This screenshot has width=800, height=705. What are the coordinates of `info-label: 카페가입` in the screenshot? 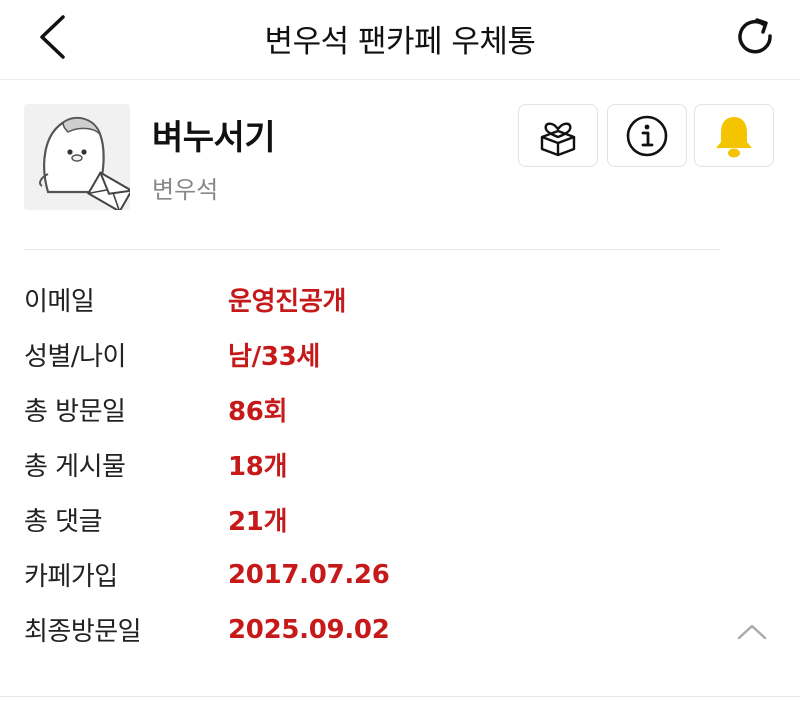 It's located at (71, 577).